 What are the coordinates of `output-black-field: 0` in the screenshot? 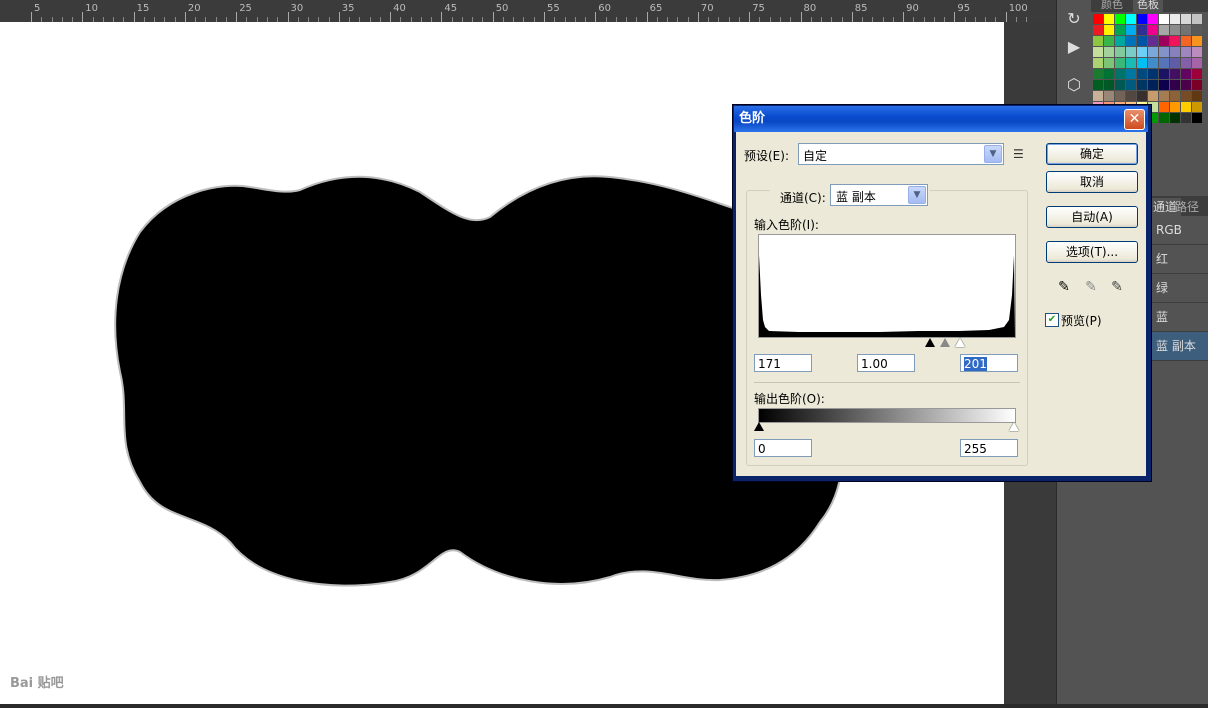 It's located at (783, 448).